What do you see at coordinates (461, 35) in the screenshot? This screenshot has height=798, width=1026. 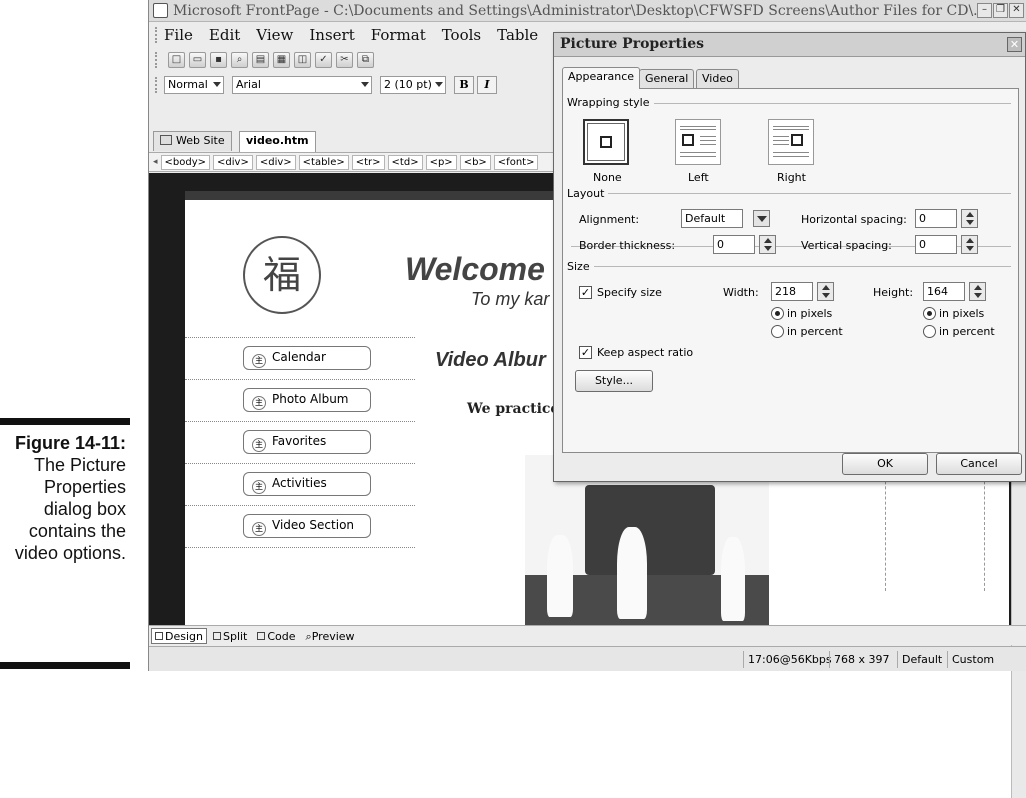 I see `menu-tools: Tools` at bounding box center [461, 35].